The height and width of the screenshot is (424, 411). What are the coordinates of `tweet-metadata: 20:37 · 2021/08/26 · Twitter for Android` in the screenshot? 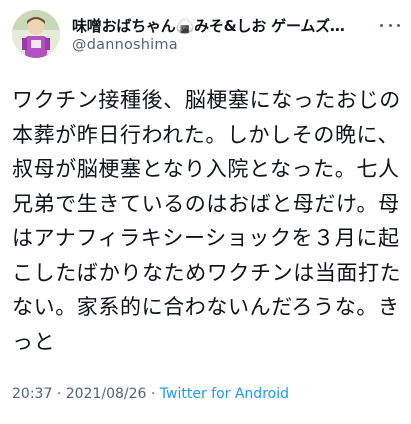 It's located at (150, 394).